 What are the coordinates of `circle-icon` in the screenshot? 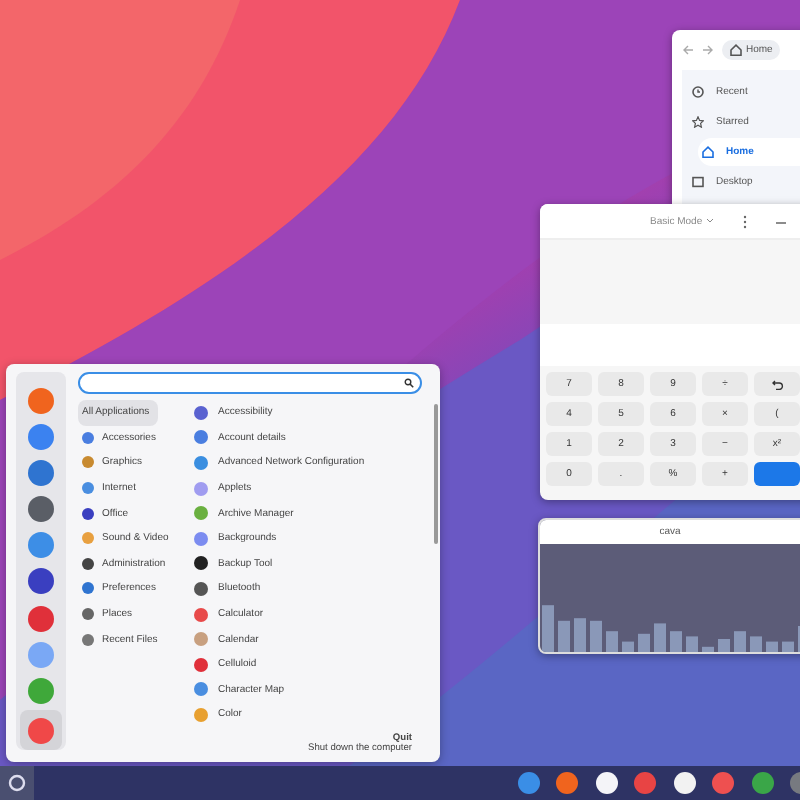 It's located at (17, 783).